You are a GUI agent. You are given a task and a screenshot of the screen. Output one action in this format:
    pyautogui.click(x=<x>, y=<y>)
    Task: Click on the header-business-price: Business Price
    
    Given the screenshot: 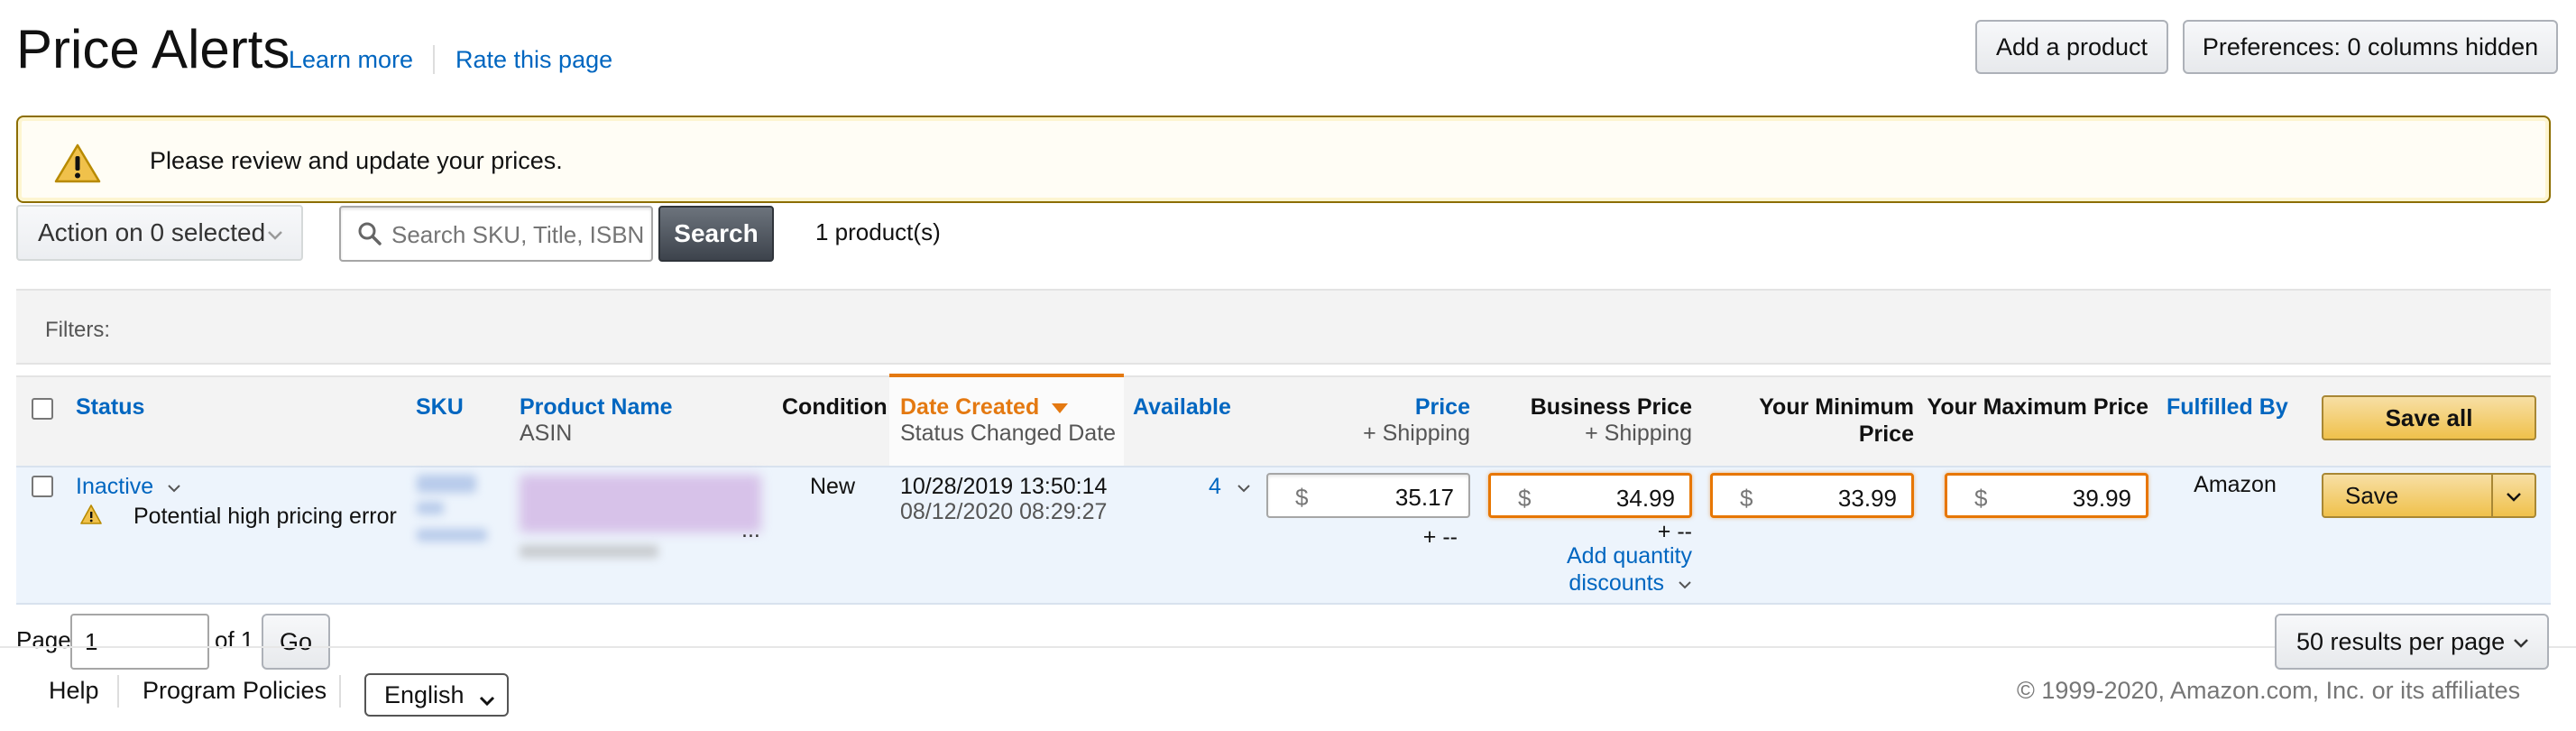 What is the action you would take?
    pyautogui.click(x=1611, y=407)
    